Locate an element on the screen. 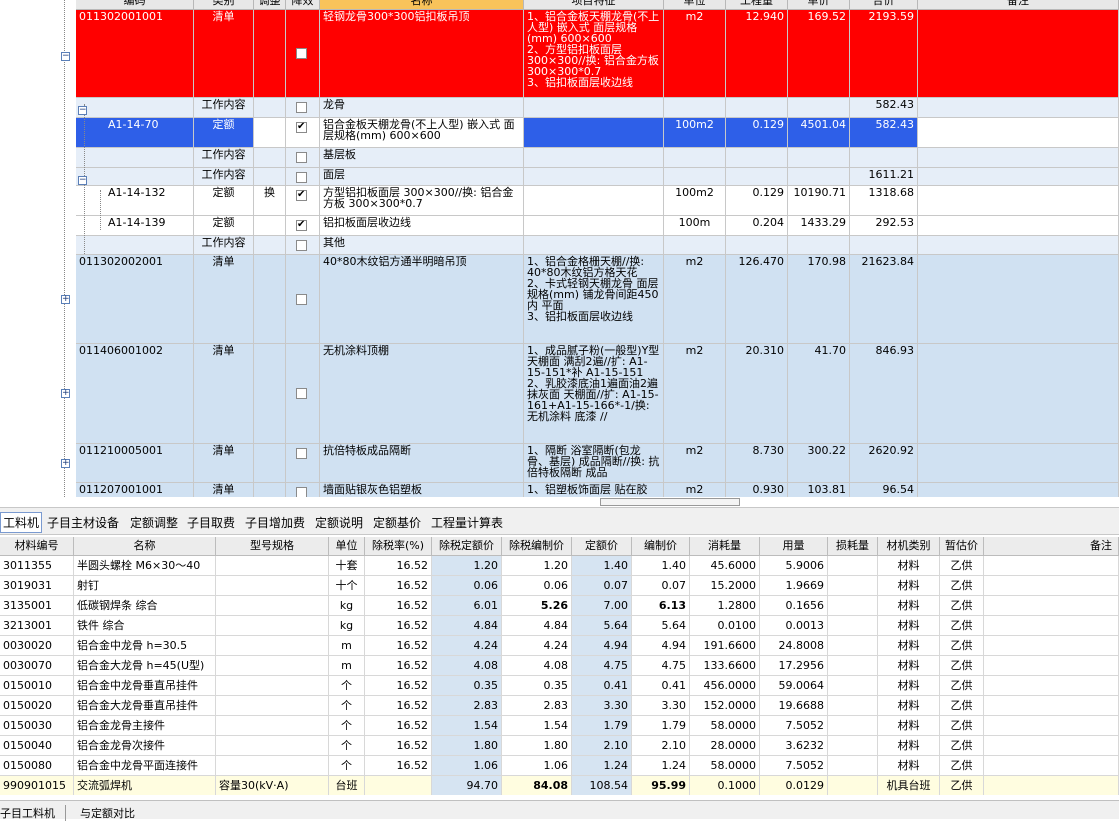 The width and height of the screenshot is (1119, 821). top-cell-名称: 面层 is located at coordinates (422, 177).